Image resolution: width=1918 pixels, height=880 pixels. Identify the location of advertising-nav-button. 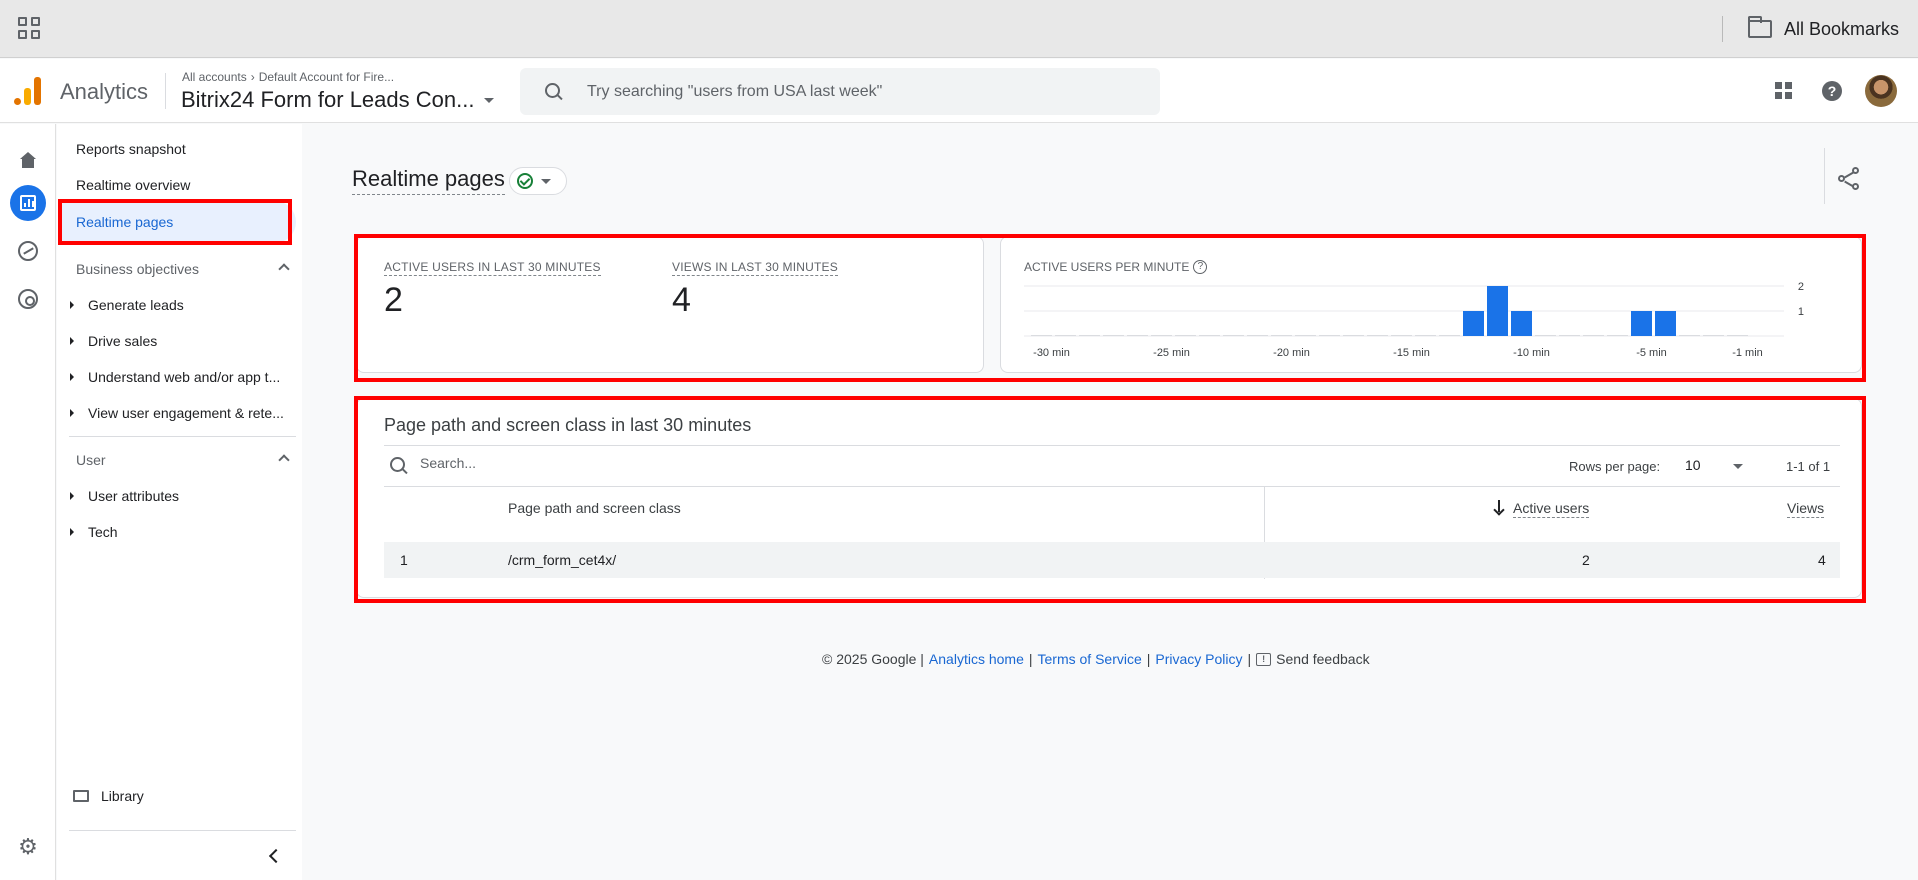
(28, 299).